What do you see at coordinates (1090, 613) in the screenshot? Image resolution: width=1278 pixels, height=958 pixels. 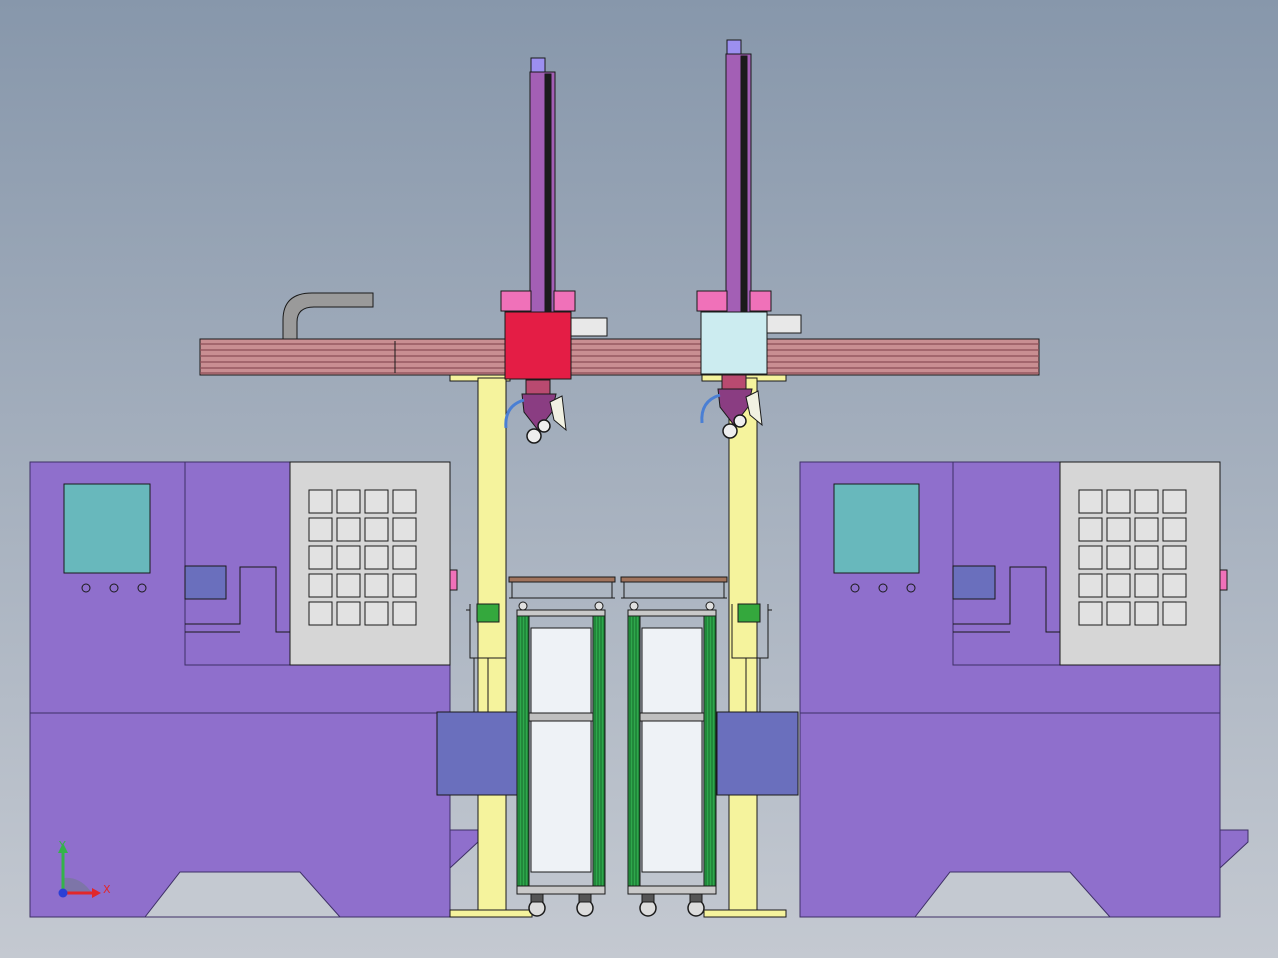 I see `lathe-right-key-r5-c1` at bounding box center [1090, 613].